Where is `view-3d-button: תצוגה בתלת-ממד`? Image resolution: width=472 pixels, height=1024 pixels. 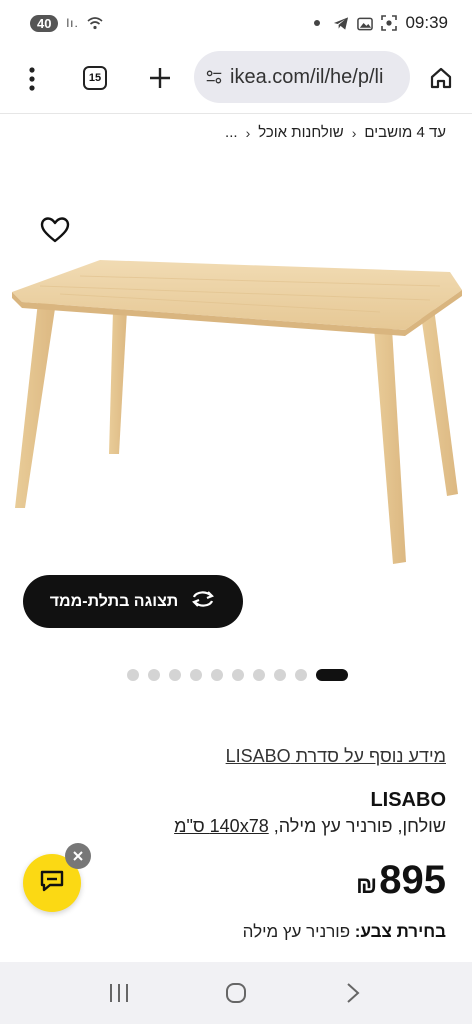
view-3d-button: תצוגה בתלת-ממד is located at coordinates (133, 601).